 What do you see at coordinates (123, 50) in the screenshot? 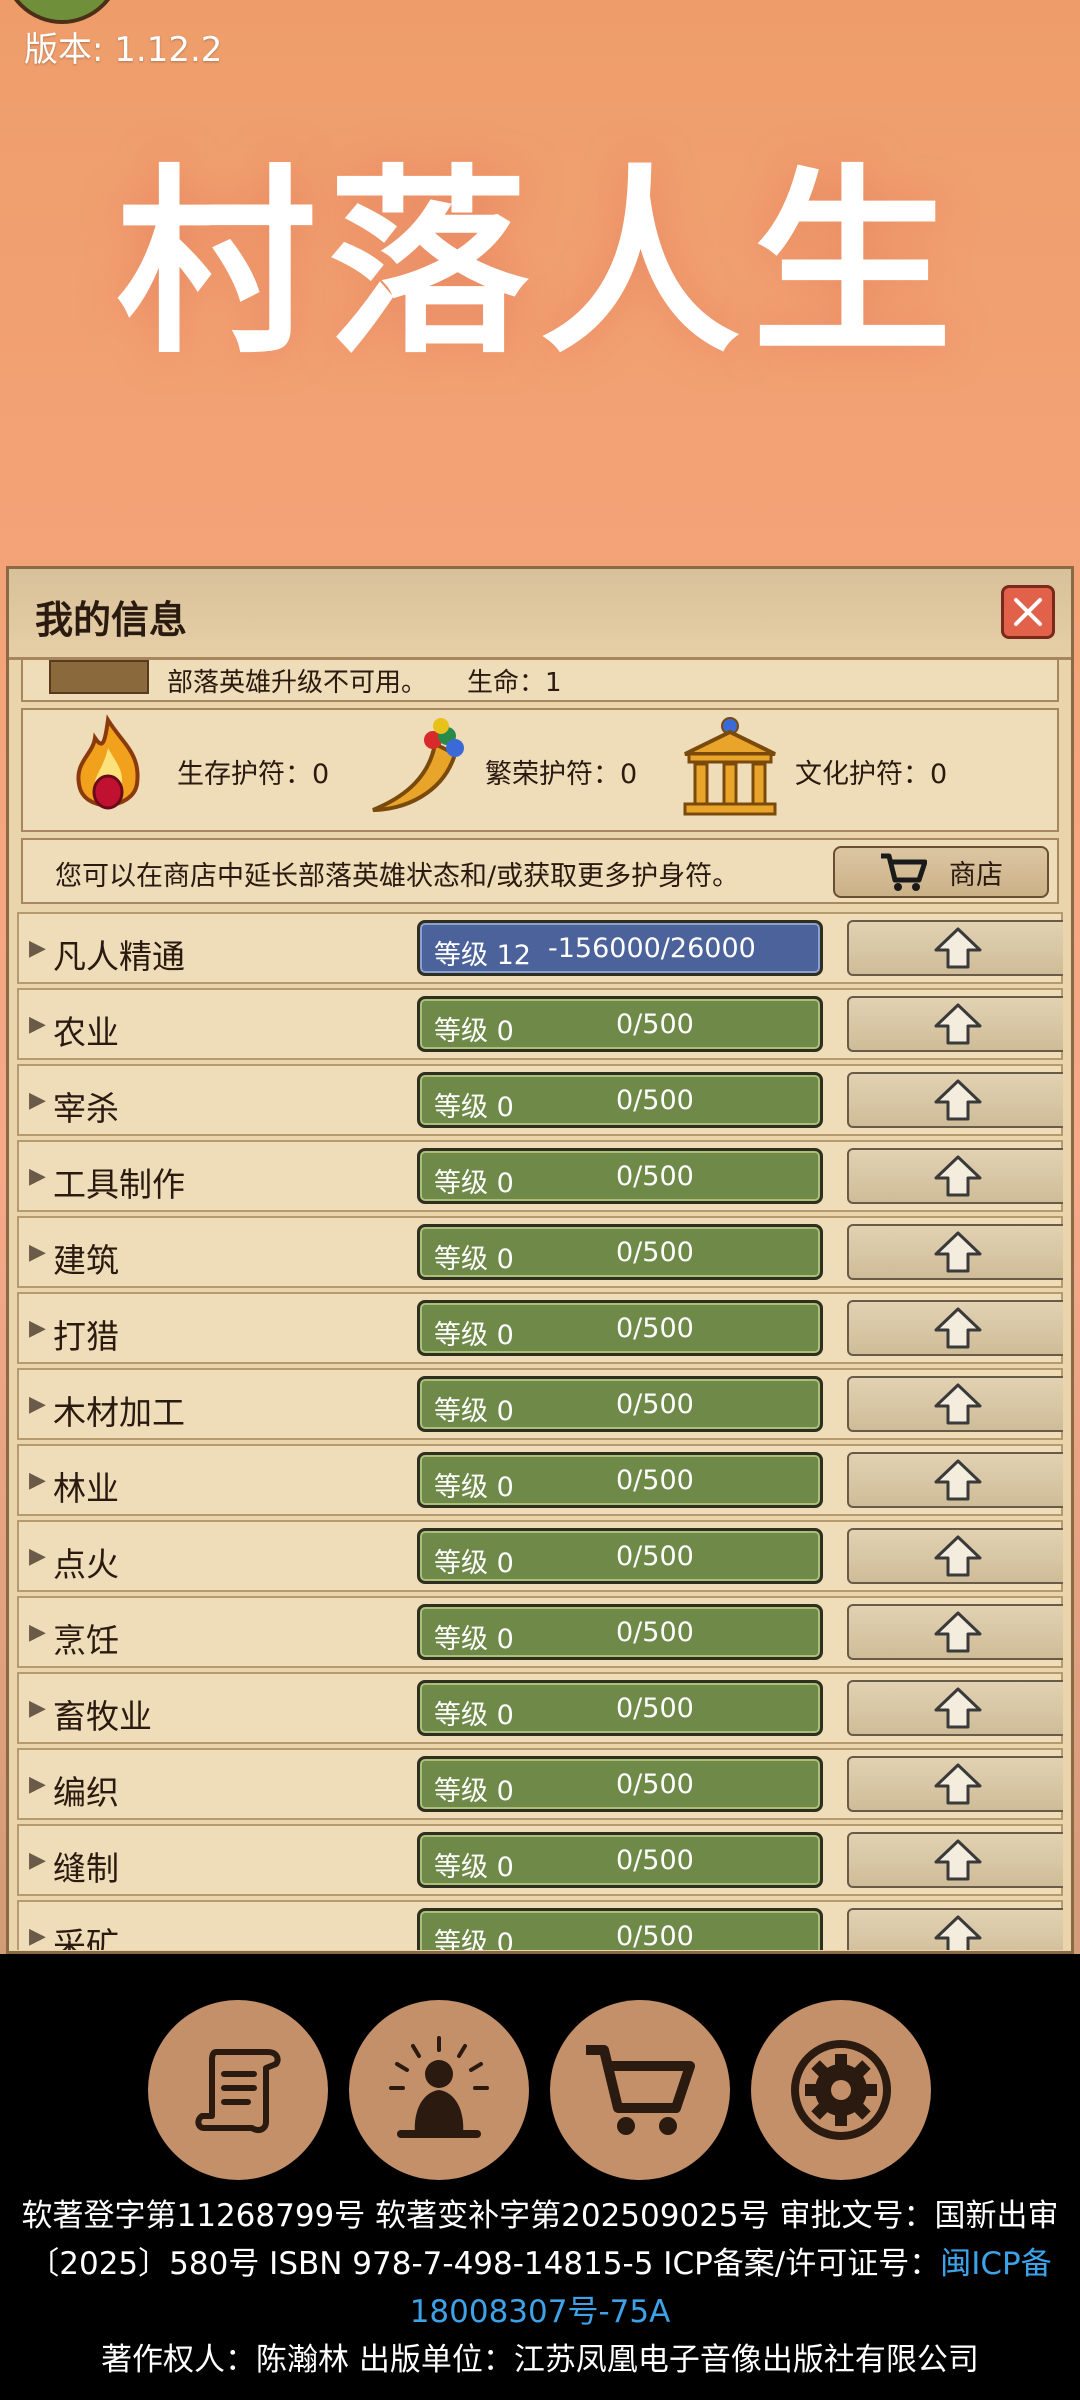
I see `version-label: 版本: 1.12.2` at bounding box center [123, 50].